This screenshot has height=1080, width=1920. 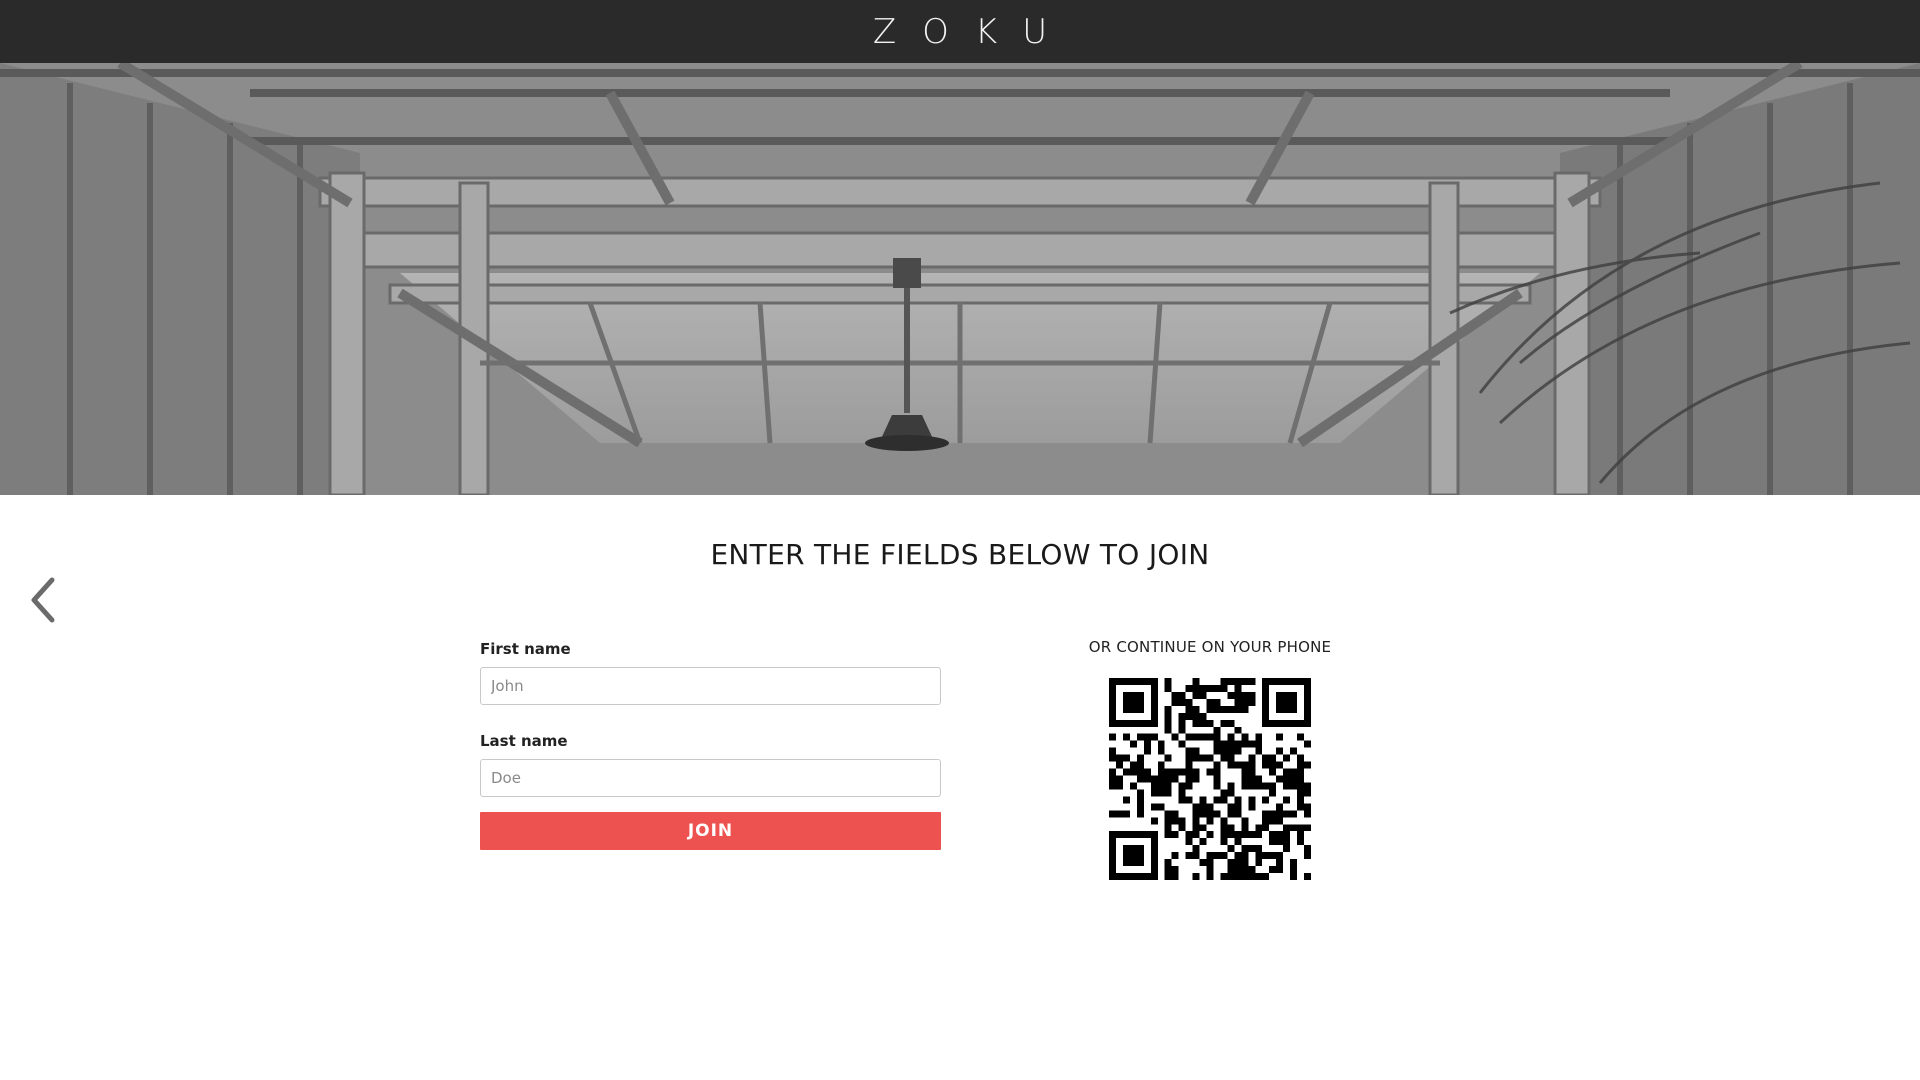 I want to click on first-name-label: First name, so click(x=525, y=649).